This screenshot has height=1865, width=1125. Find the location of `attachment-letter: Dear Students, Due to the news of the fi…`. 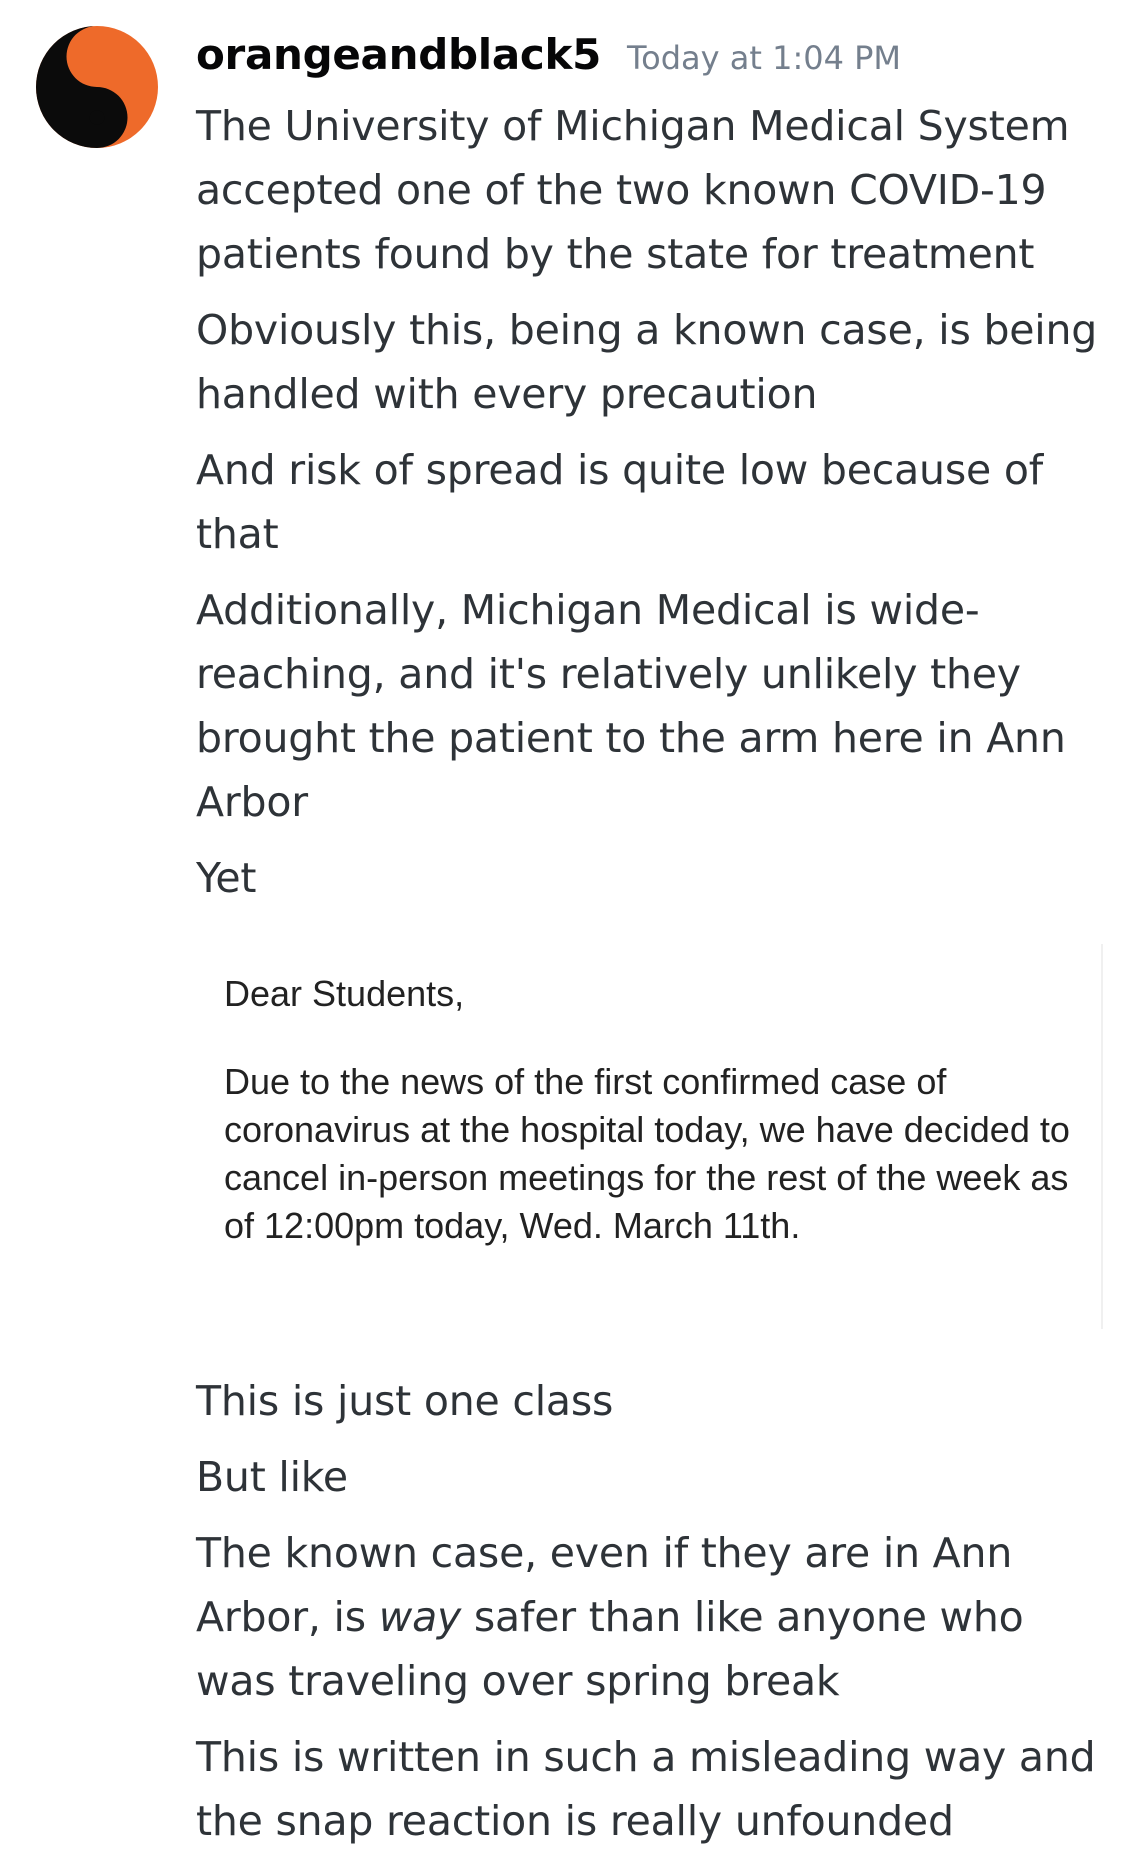

attachment-letter: Dear Students, Due to the news of the fi… is located at coordinates (654, 1110).